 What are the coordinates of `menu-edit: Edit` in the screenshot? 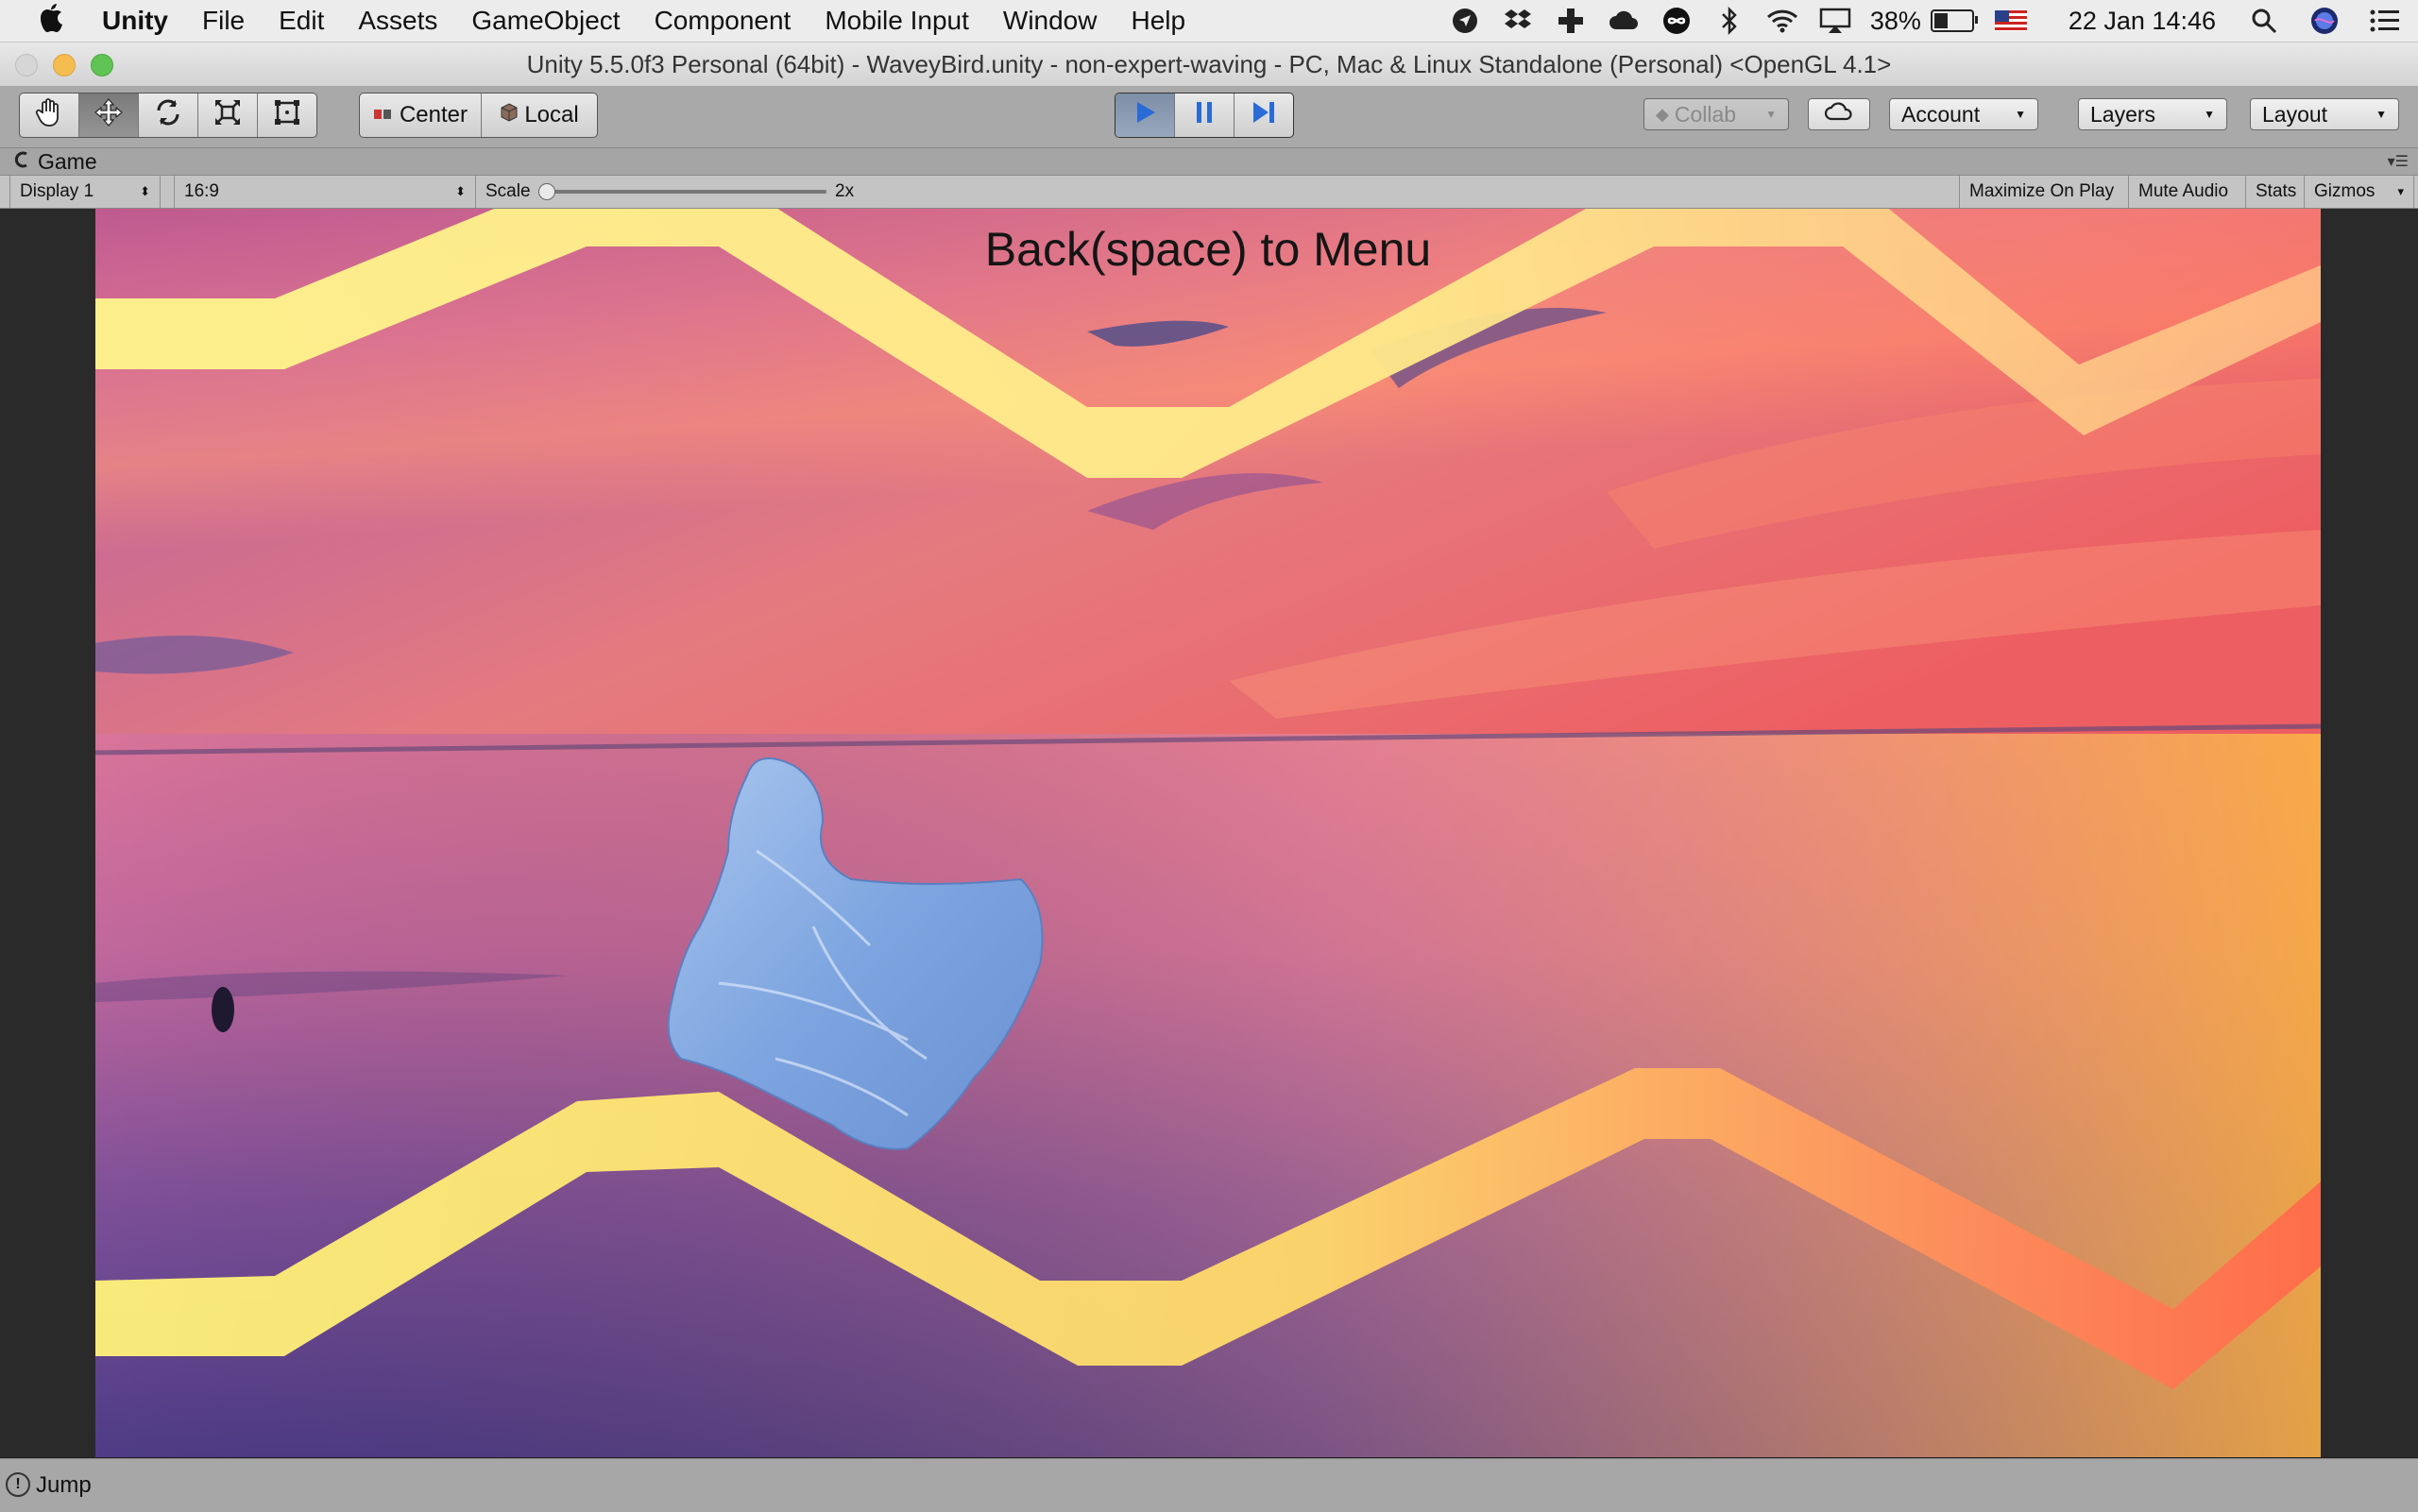 It's located at (301, 21).